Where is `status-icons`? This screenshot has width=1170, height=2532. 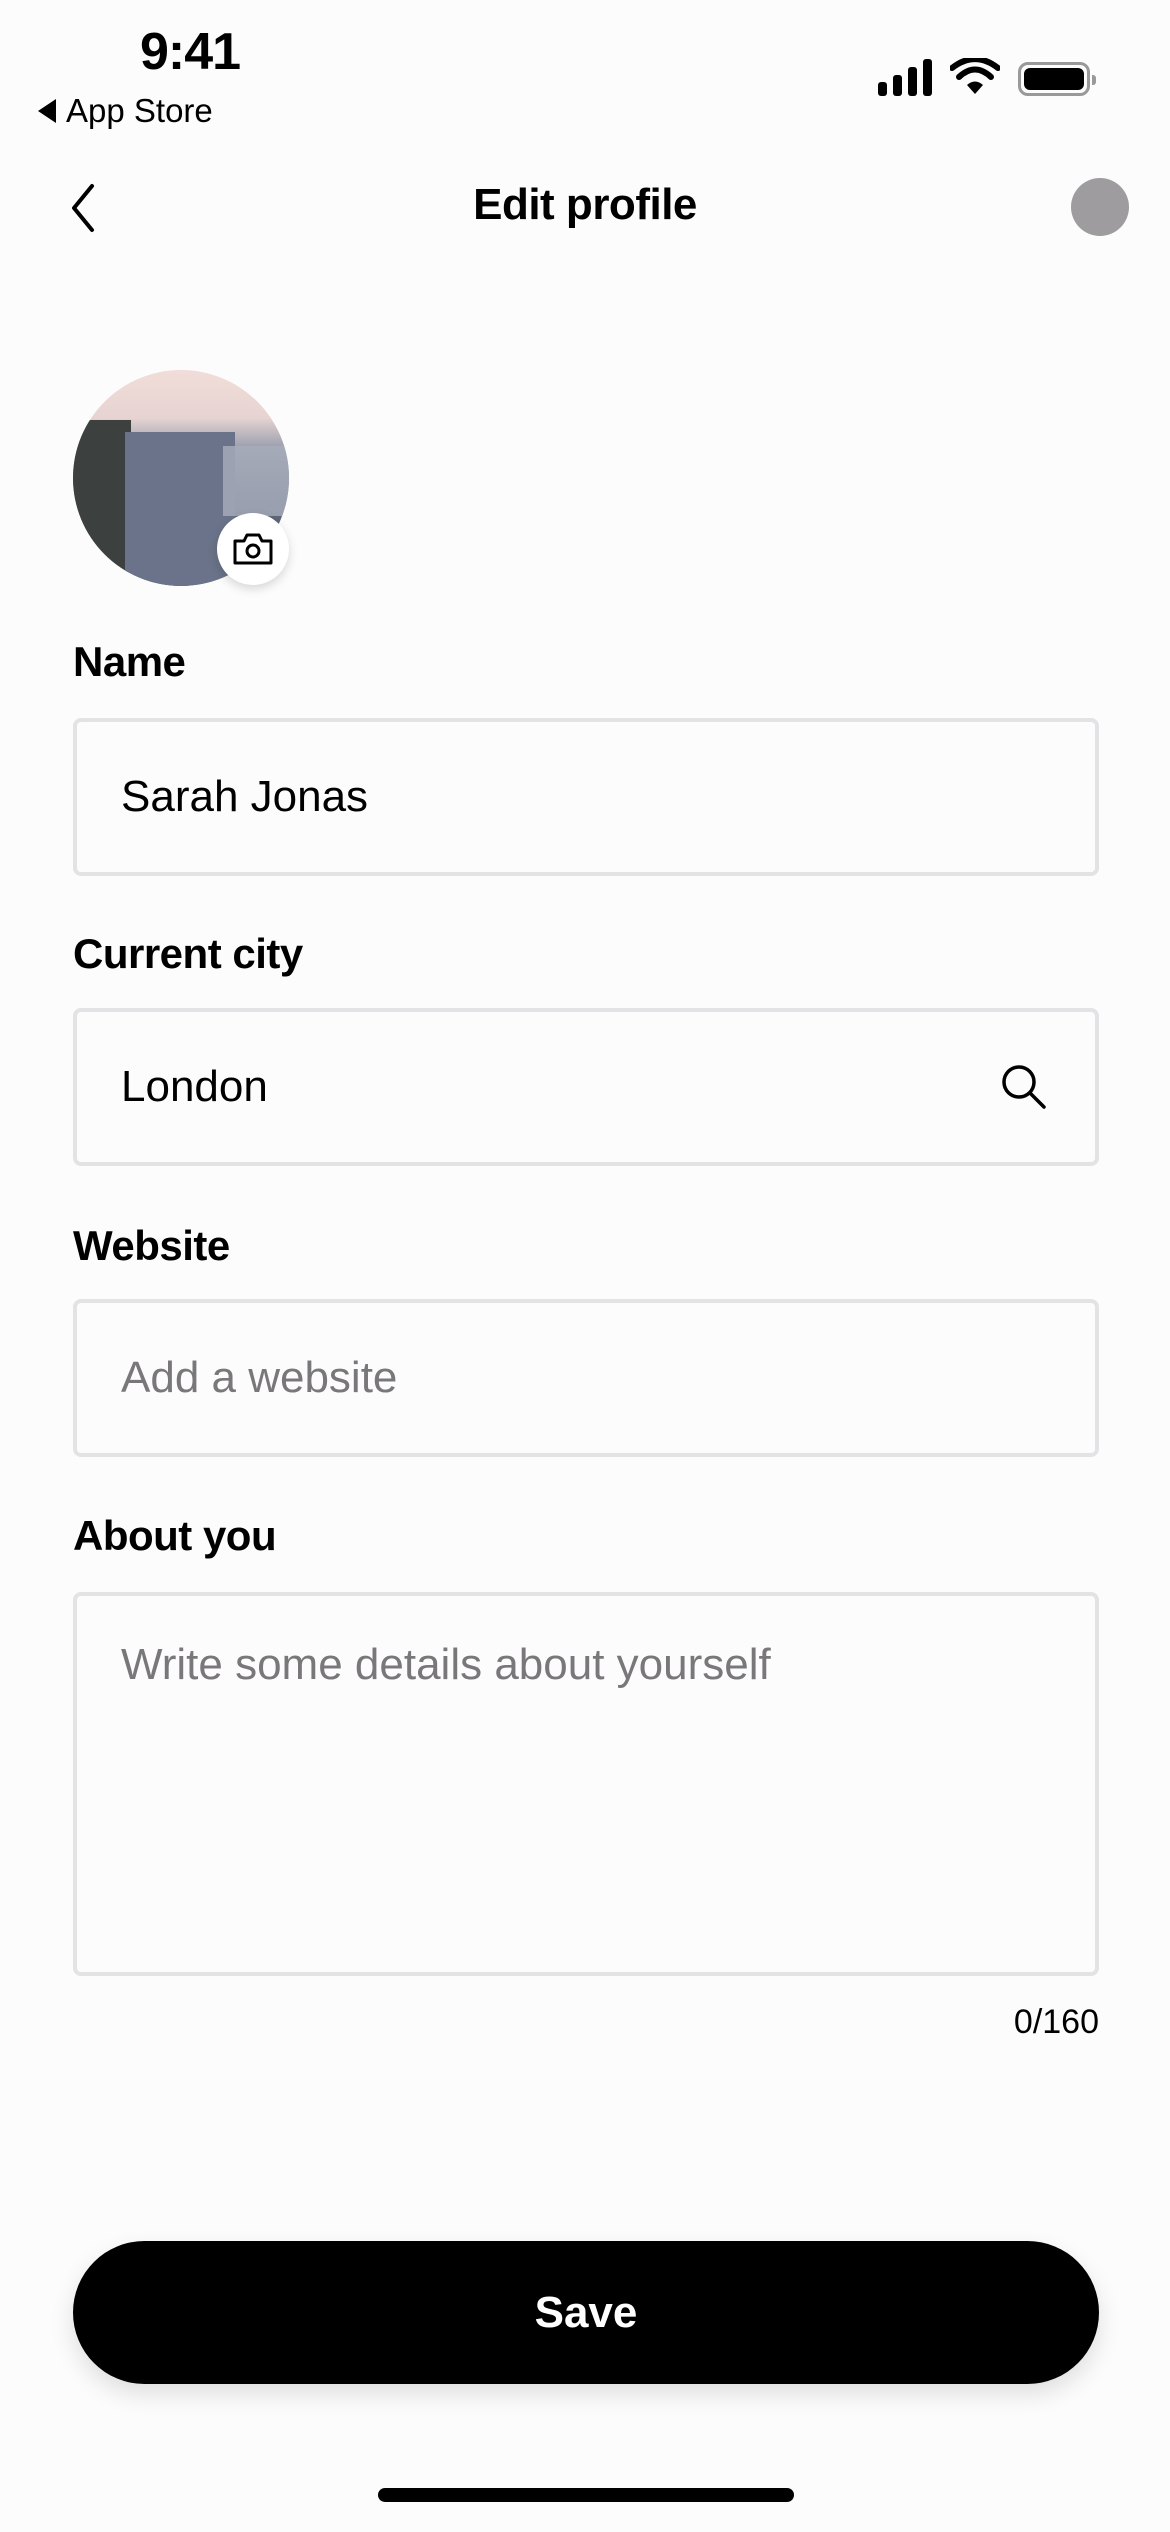 status-icons is located at coordinates (987, 76).